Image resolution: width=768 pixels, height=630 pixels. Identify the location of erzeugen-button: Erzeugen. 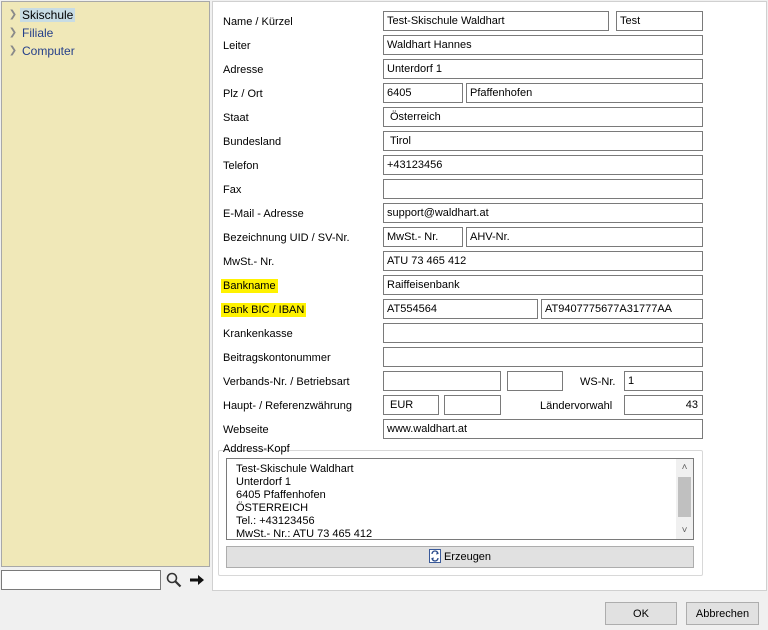
(460, 557).